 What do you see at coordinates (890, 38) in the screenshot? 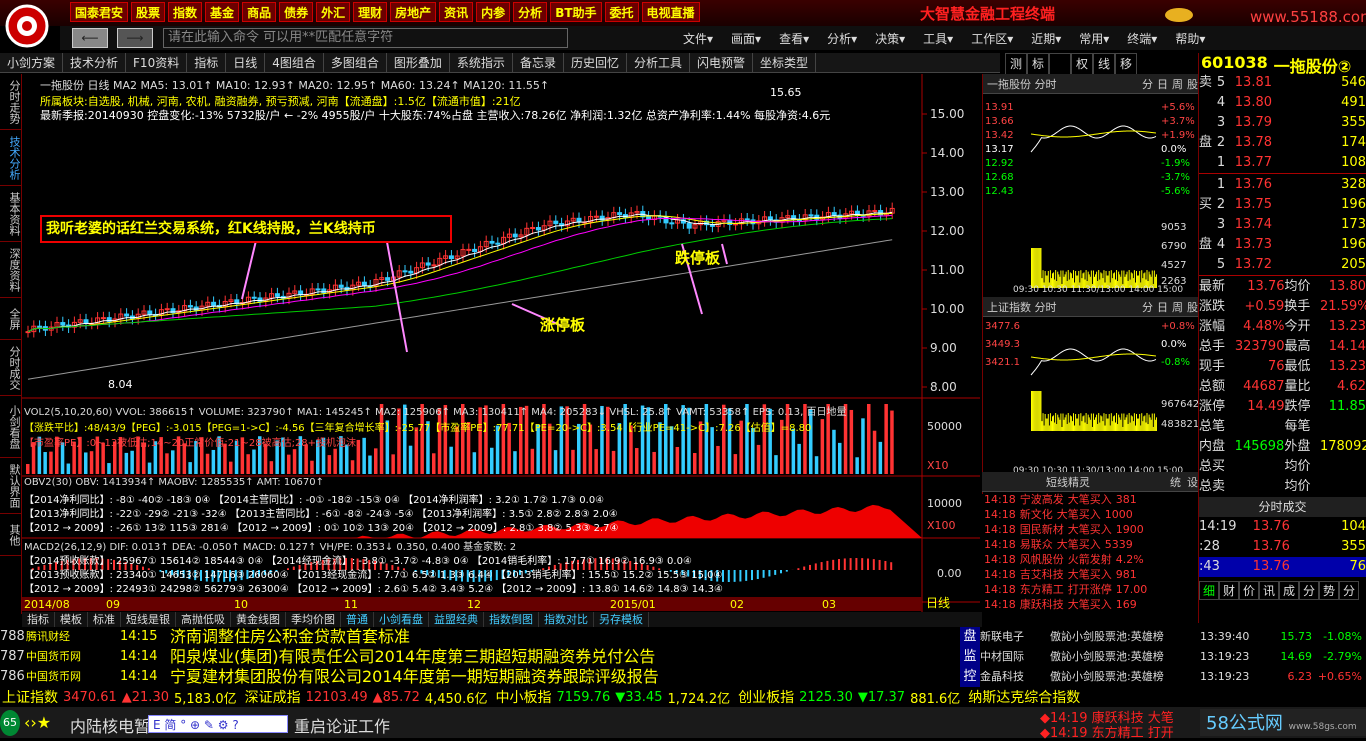
I see `menu-item: 决策▾` at bounding box center [890, 38].